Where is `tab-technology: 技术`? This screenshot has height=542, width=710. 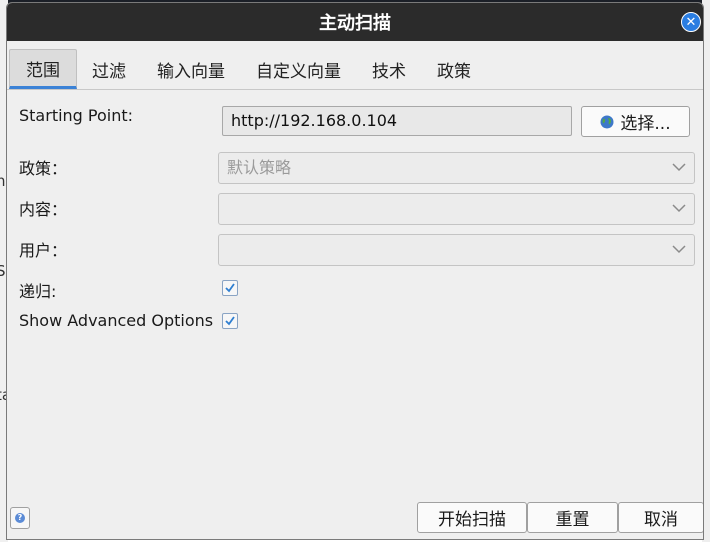
tab-technology: 技术 is located at coordinates (389, 69).